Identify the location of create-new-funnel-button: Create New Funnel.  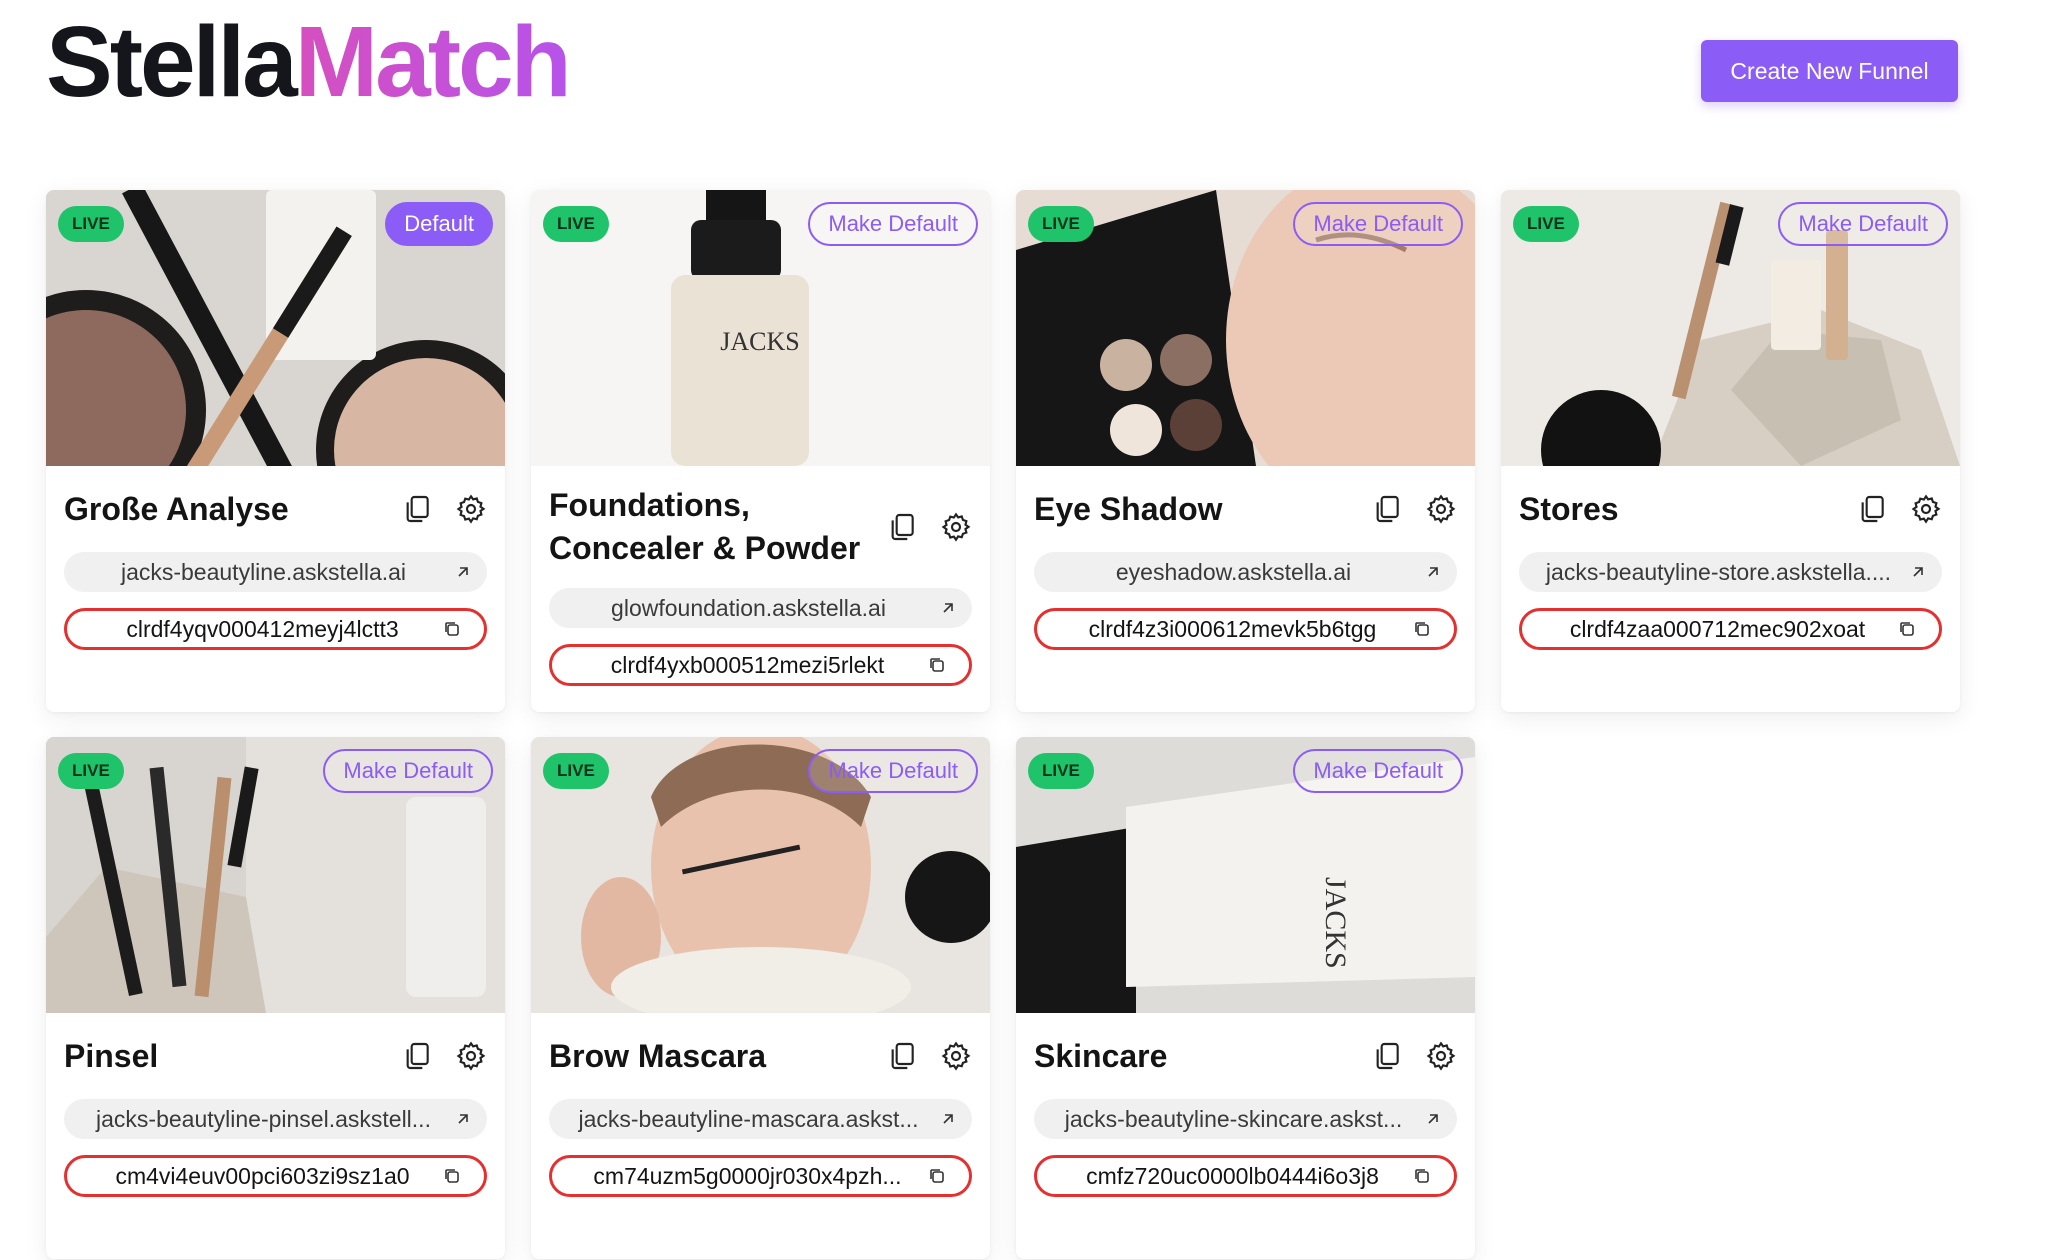
(1829, 71).